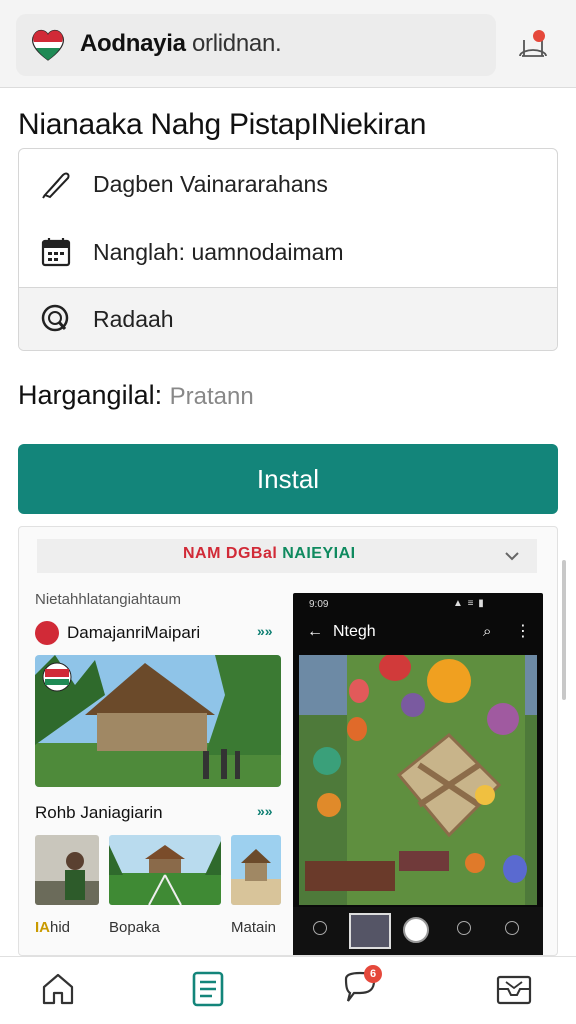  I want to click on preview-header: NAM DGBal NAIEYIAI, so click(287, 556).